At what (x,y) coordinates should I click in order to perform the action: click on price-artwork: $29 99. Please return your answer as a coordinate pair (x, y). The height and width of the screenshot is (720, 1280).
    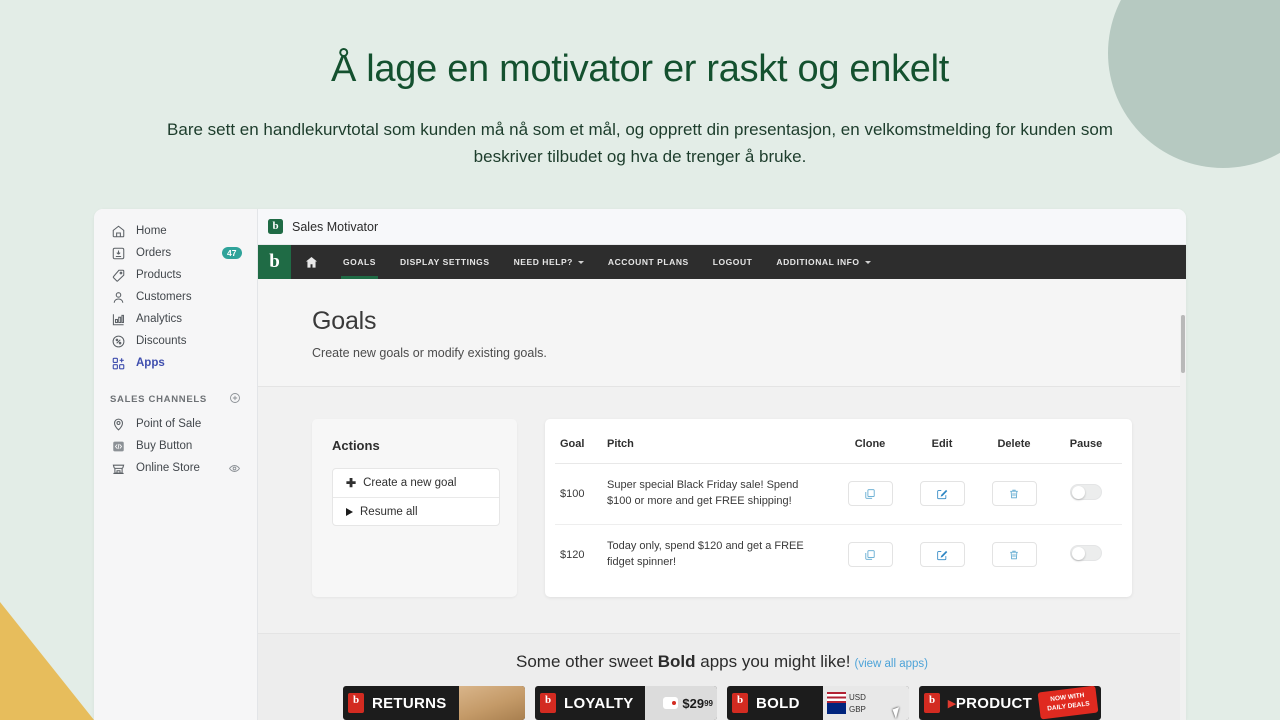
    Looking at the image, I should click on (681, 703).